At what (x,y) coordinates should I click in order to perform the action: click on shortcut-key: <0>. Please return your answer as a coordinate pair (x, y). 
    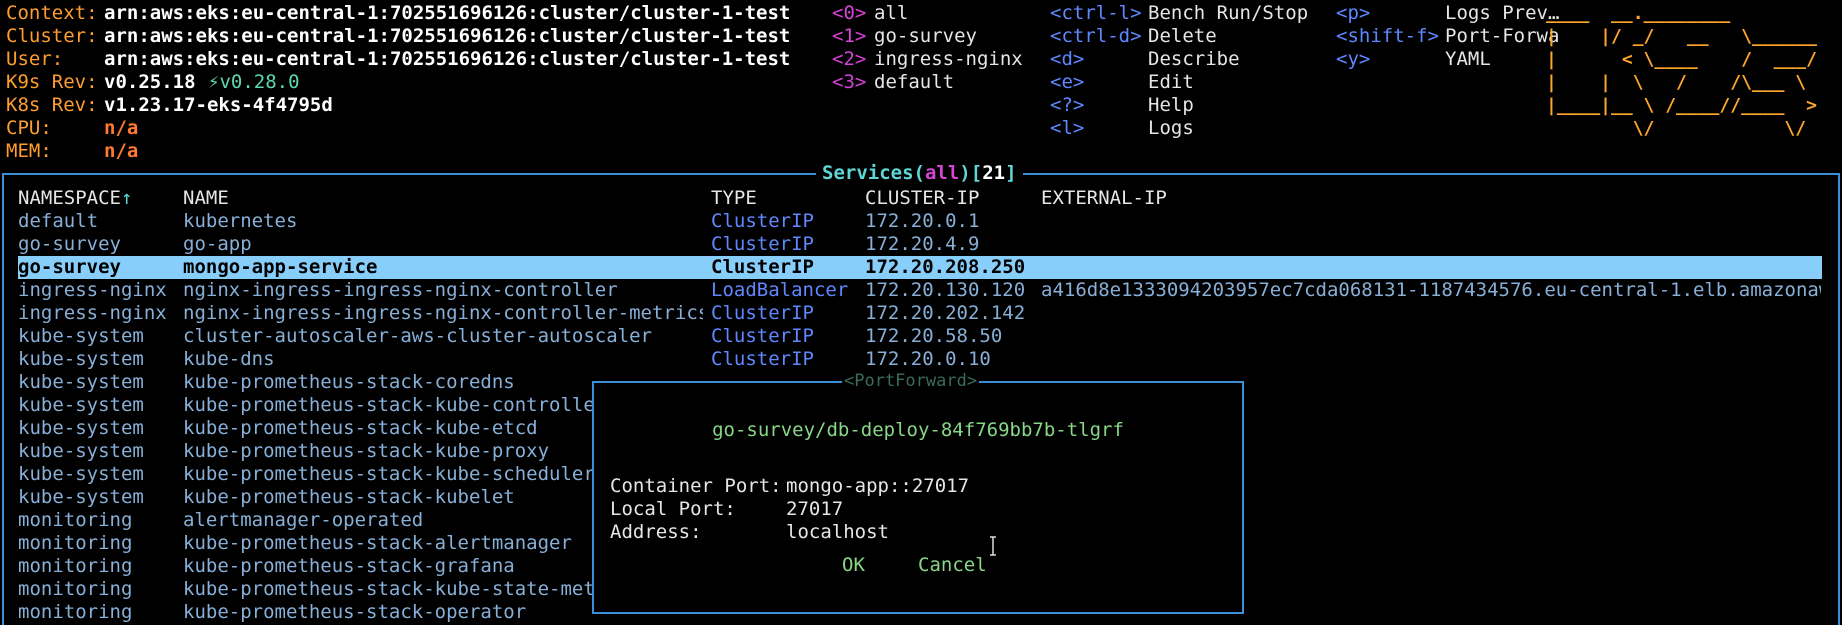
    Looking at the image, I should click on (849, 13).